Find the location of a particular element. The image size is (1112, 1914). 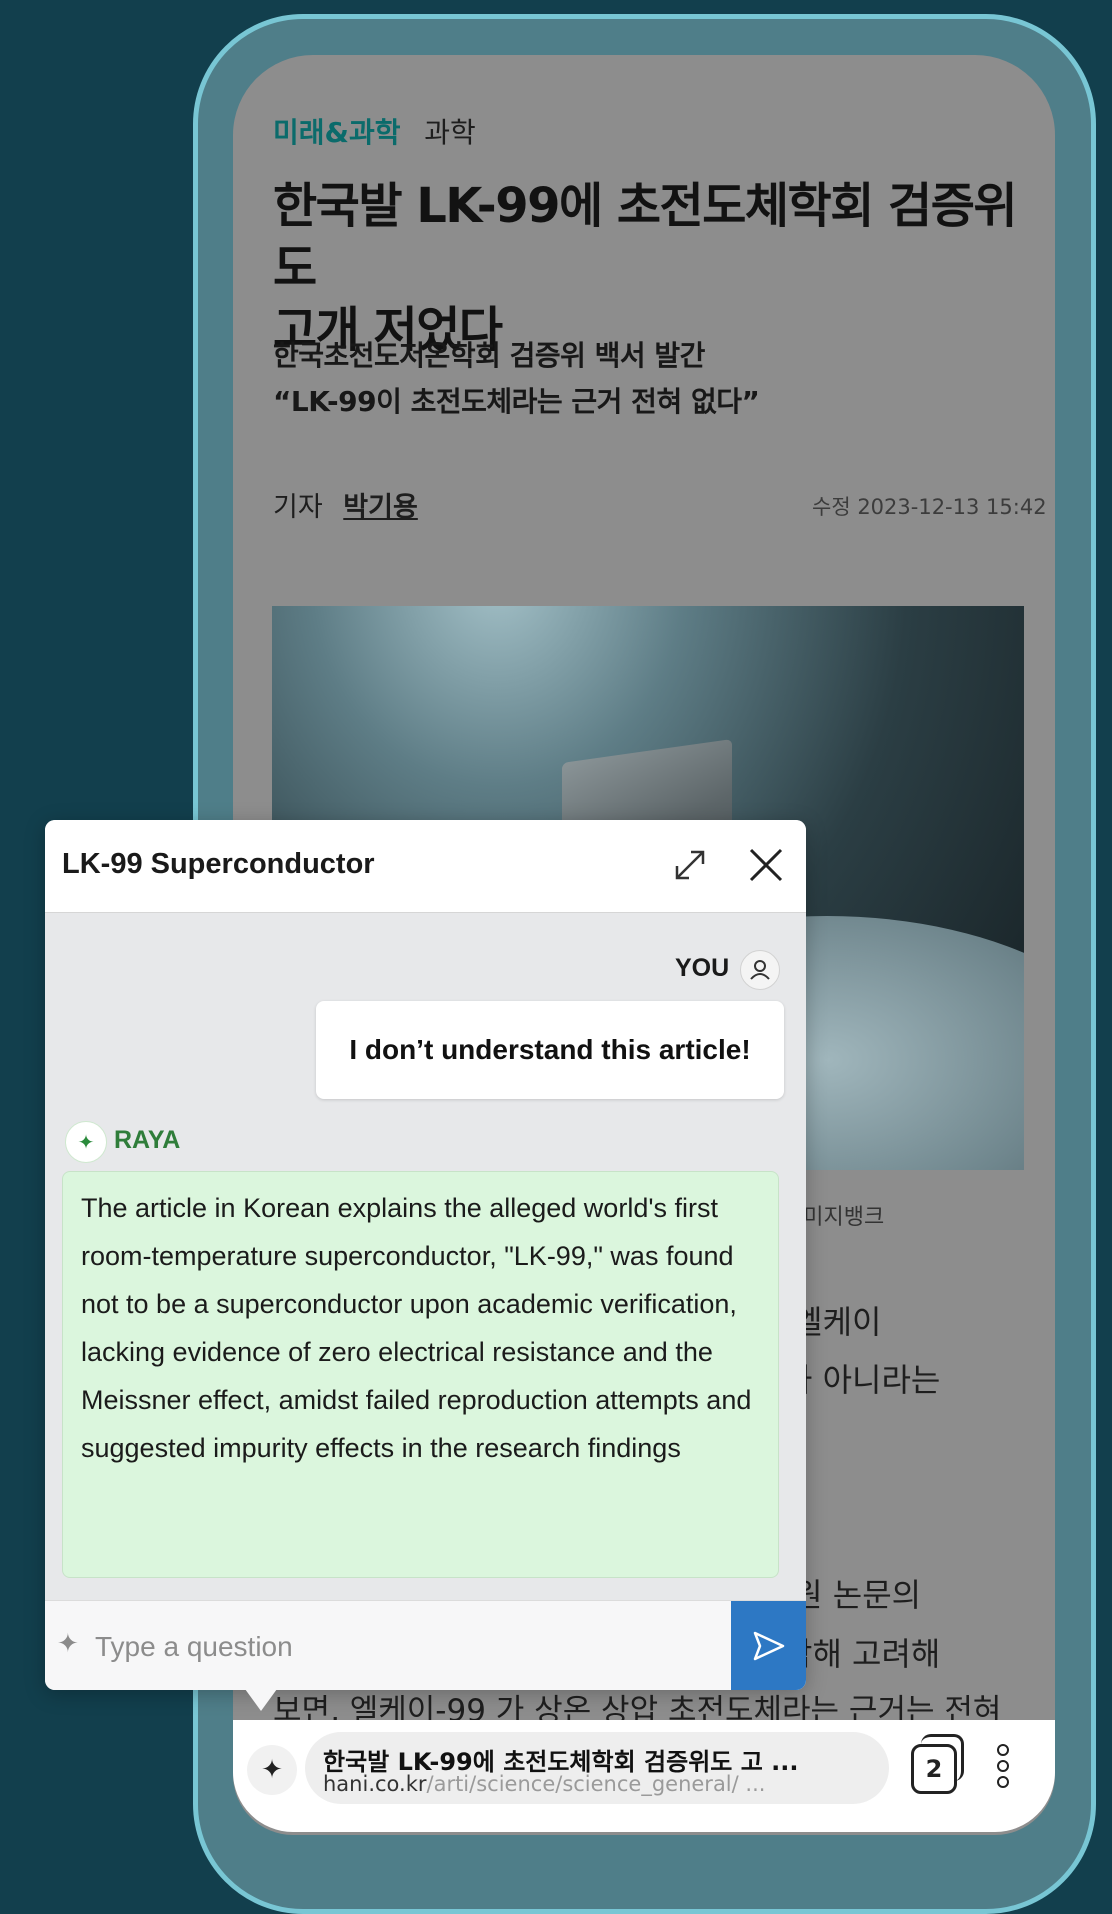

tabs-button: 2 is located at coordinates (934, 1769).